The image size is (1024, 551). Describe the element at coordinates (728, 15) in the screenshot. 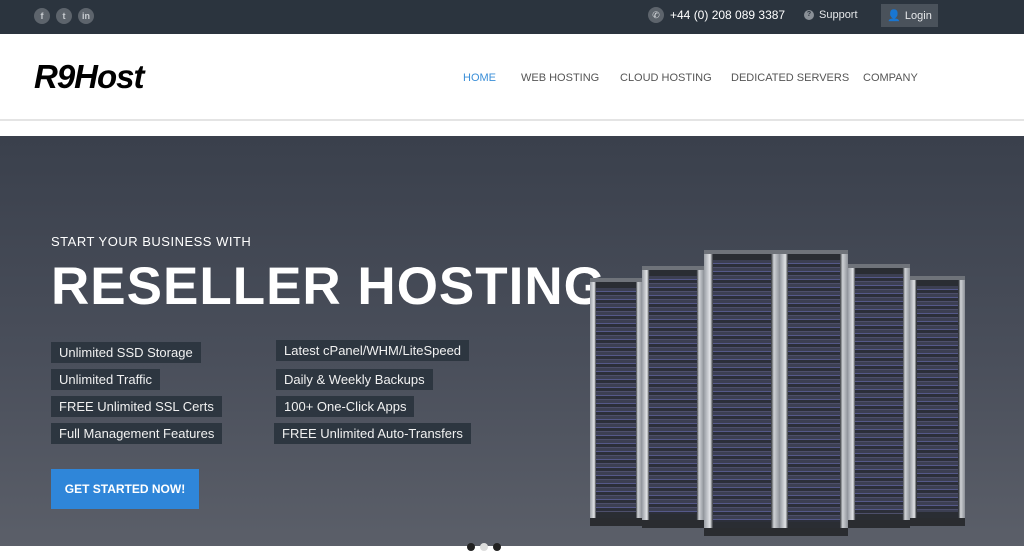

I see `phone-number: +44 (0) 208 089 3387` at that location.